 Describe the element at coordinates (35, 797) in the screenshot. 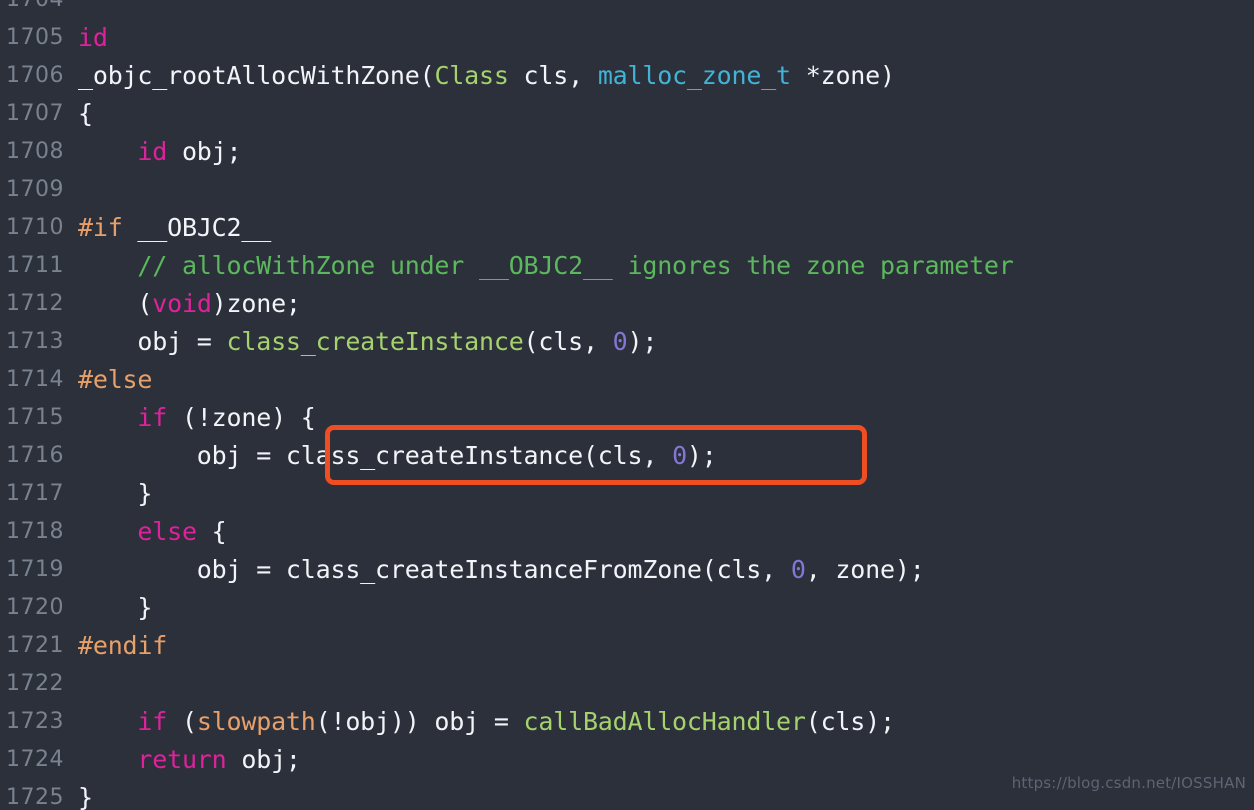

I see `line-number: 1725` at that location.